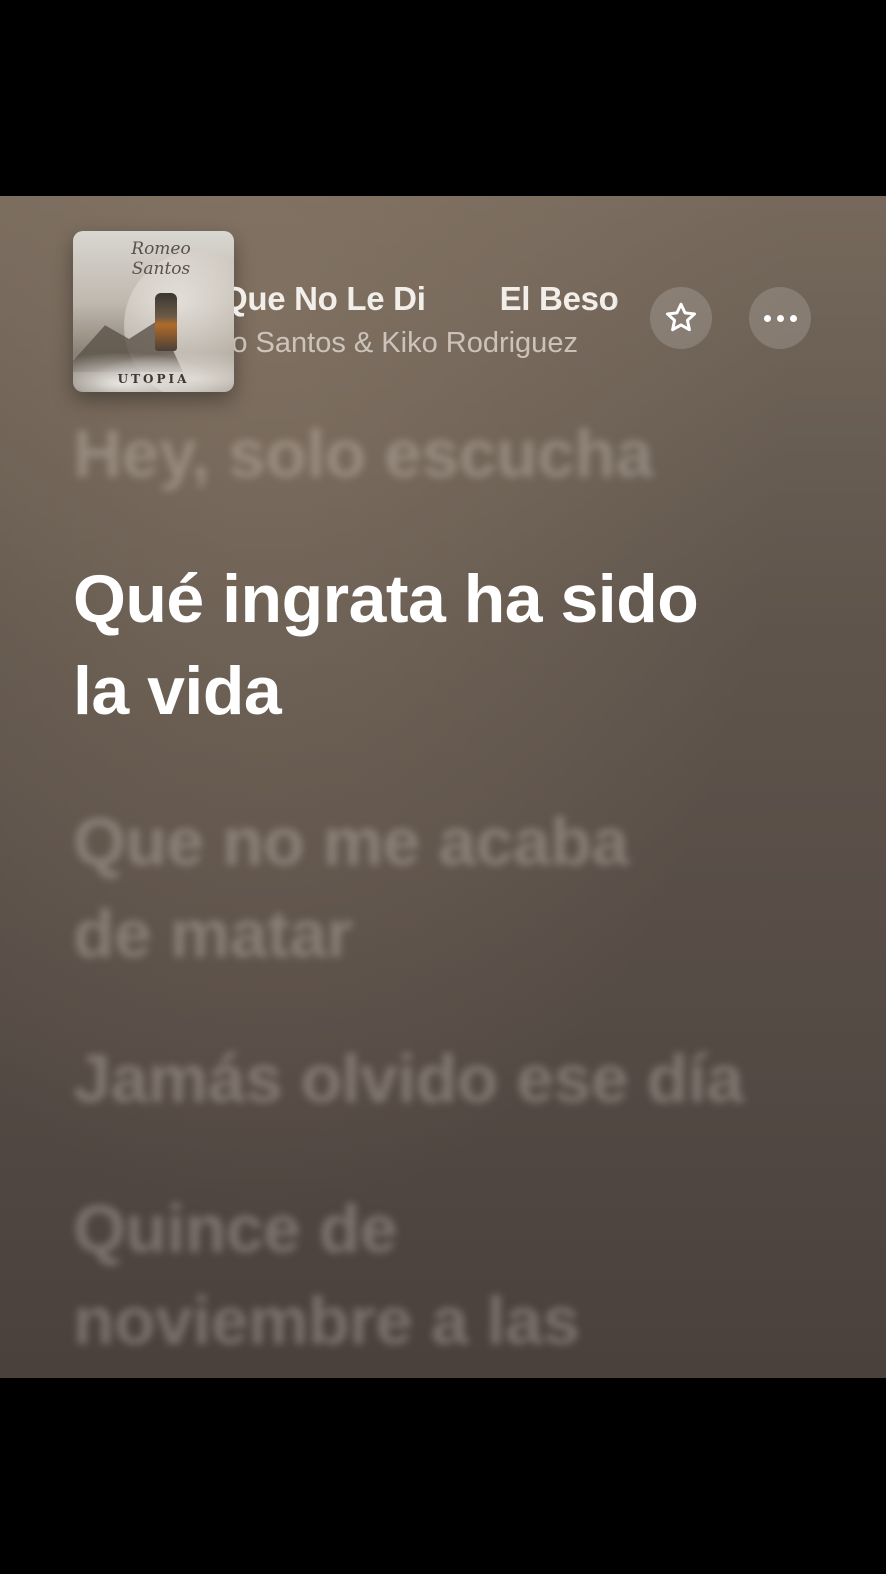 This screenshot has height=1574, width=886. I want to click on artwork-artist-signature: Romeo Santos, so click(161, 259).